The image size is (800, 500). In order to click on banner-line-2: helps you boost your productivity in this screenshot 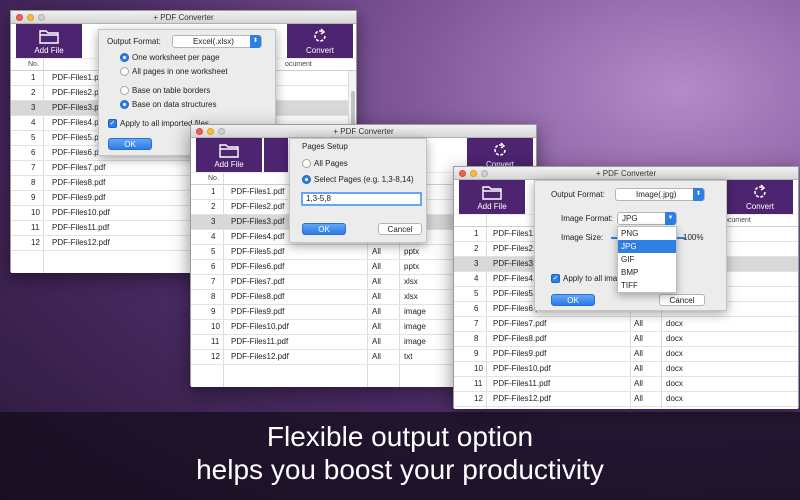, I will do `click(400, 469)`.